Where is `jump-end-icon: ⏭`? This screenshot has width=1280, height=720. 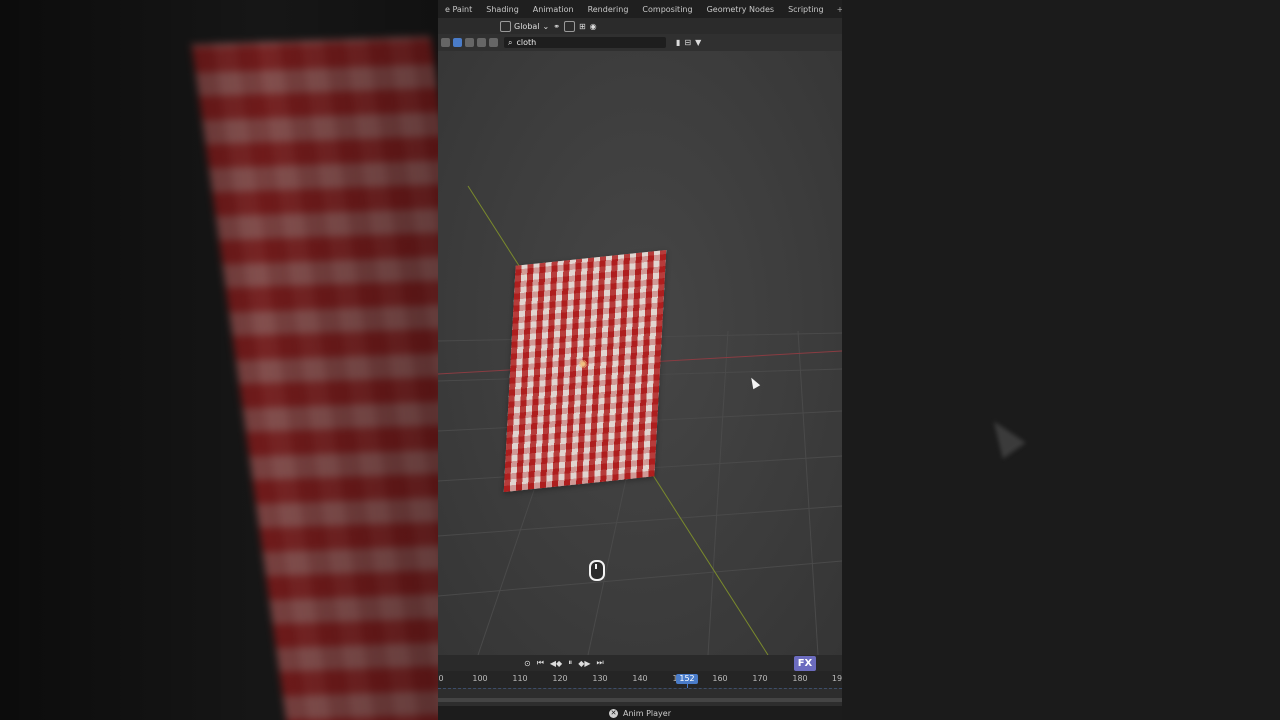 jump-end-icon: ⏭ is located at coordinates (600, 663).